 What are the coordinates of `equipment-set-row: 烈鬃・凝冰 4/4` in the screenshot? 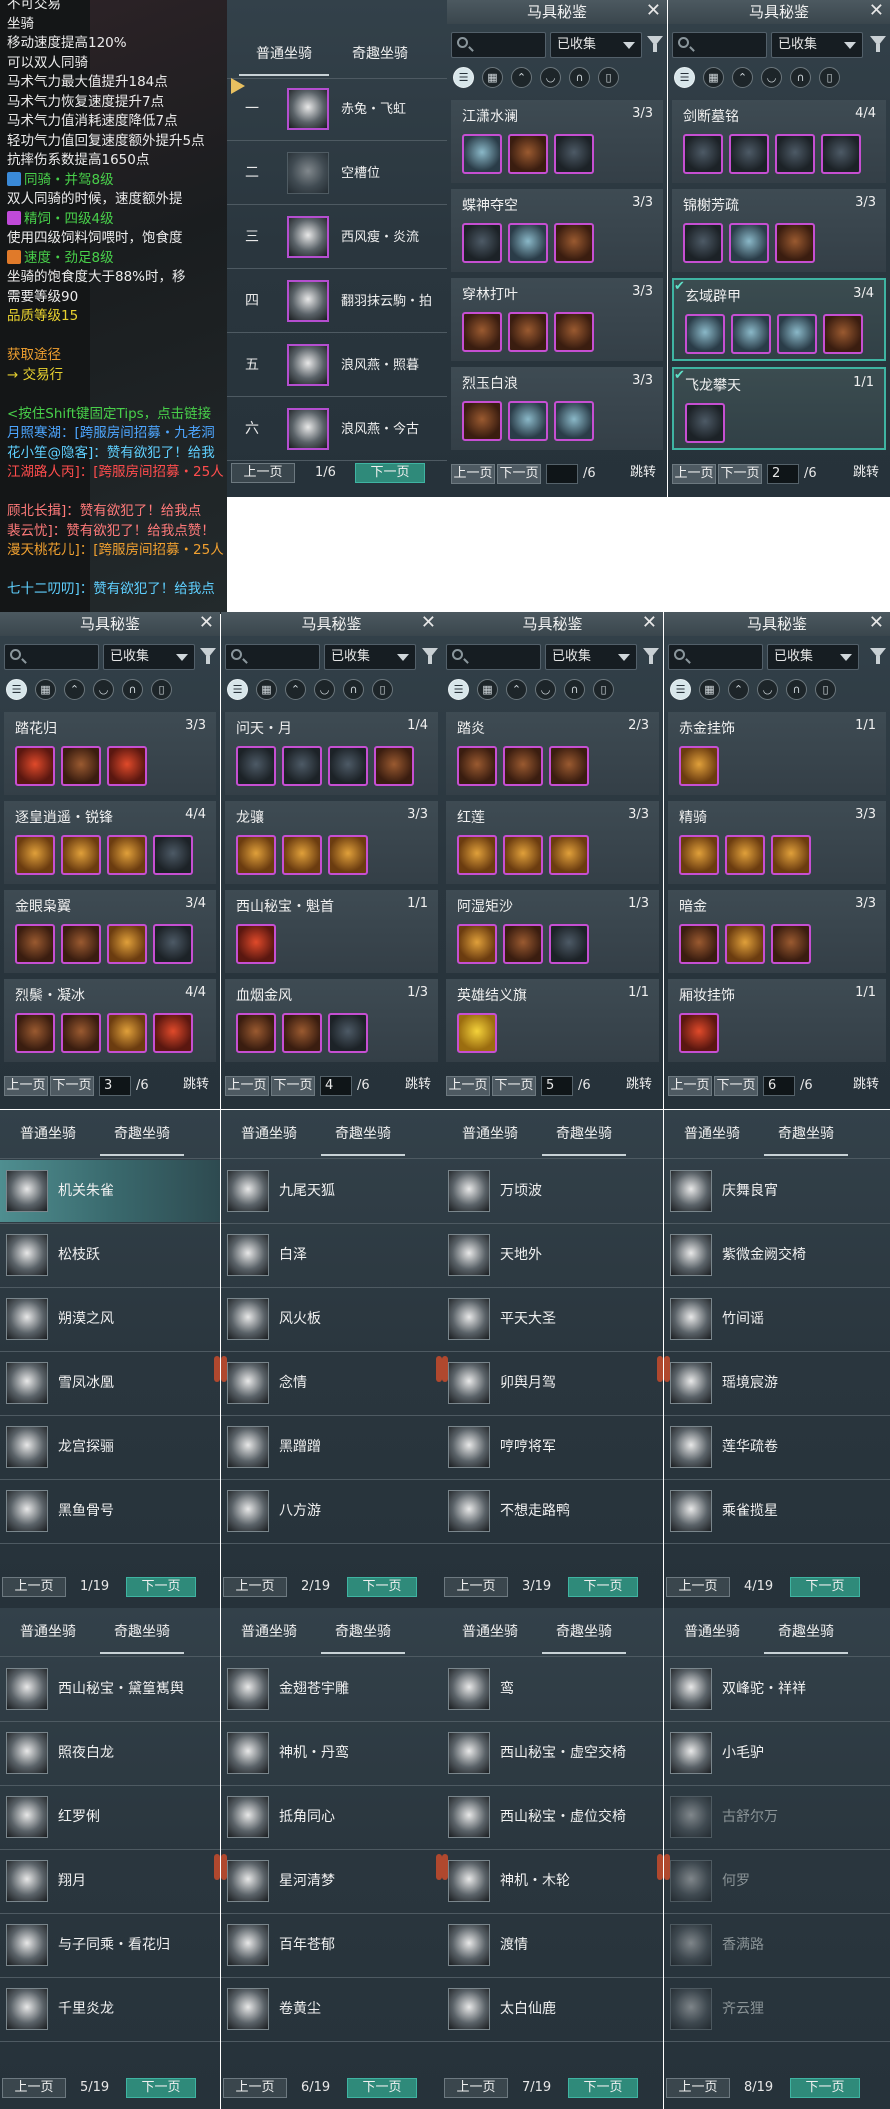 It's located at (110, 1020).